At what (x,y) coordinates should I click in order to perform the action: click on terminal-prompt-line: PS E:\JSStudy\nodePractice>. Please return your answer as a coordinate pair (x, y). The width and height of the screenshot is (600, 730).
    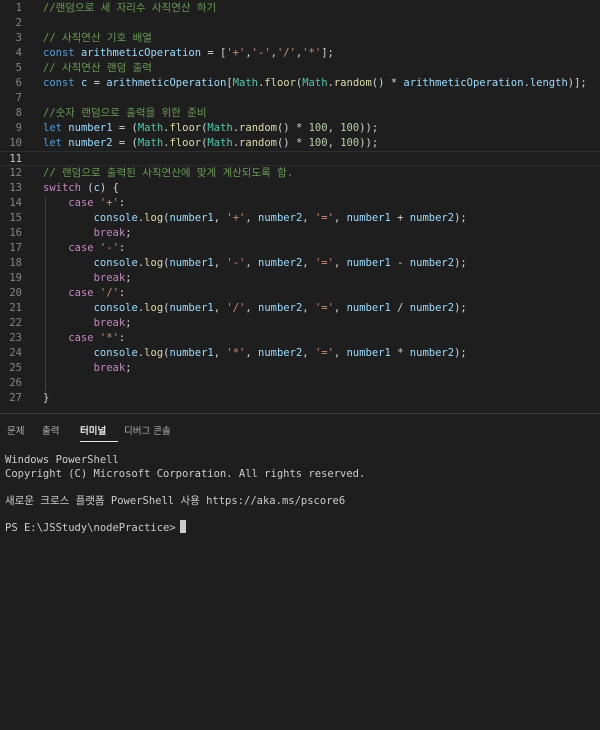
    Looking at the image, I should click on (95, 527).